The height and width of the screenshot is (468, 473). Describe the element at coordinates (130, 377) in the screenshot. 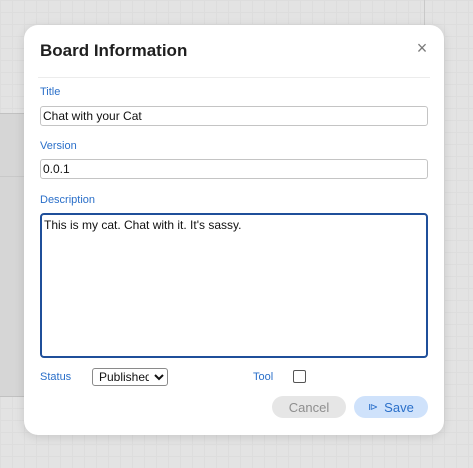

I see `status-select: Published` at that location.